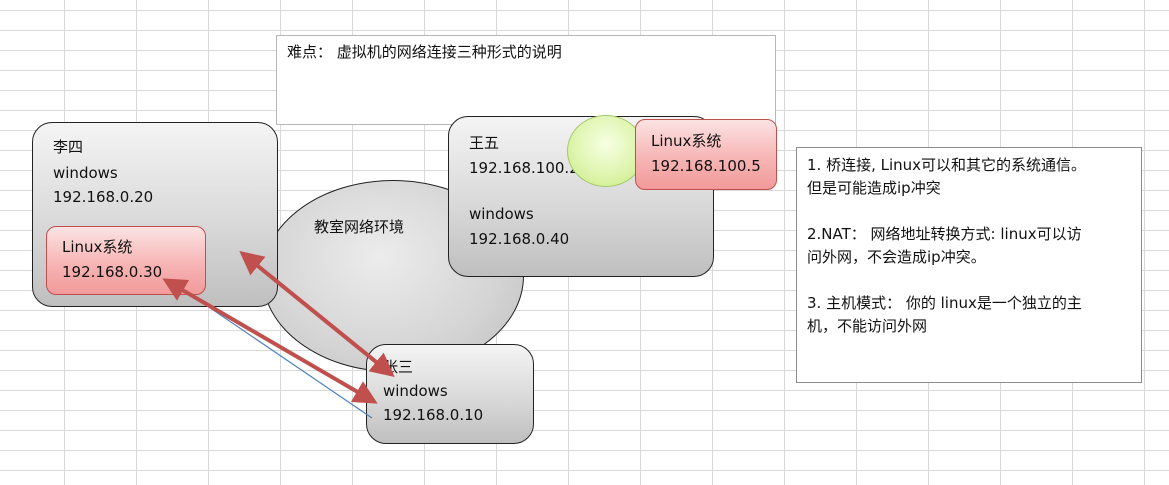 This screenshot has height=485, width=1169. Describe the element at coordinates (969, 177) in the screenshot. I see `note-bridge: 1. 桥连接, Linux可以和其它的系统通信。 但是可能造成ip冲突` at that location.